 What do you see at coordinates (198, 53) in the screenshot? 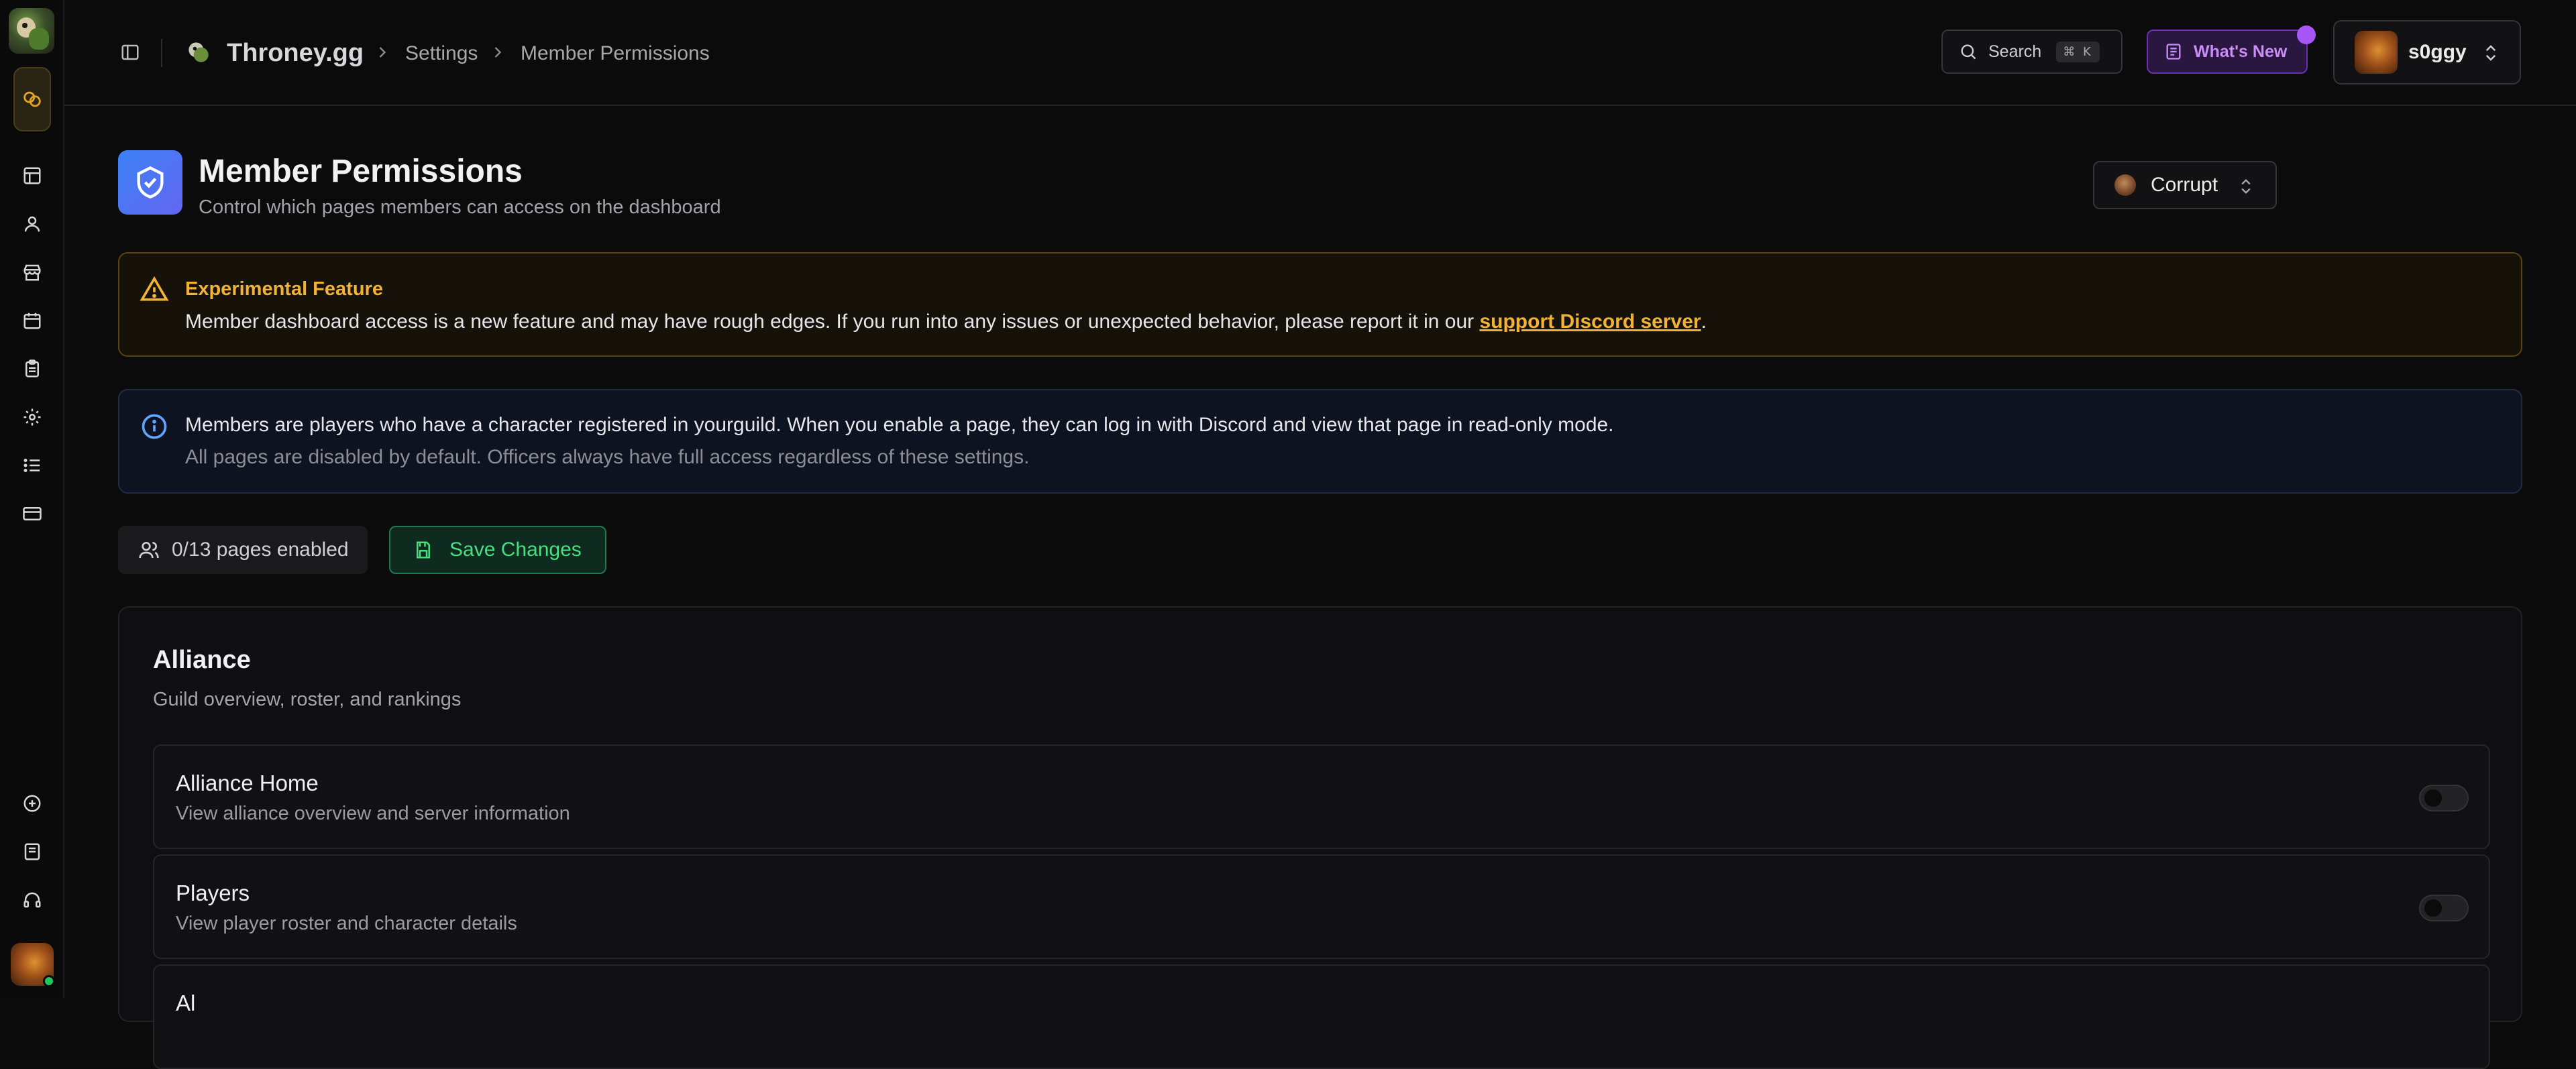
I see `brand-mascot-icon` at bounding box center [198, 53].